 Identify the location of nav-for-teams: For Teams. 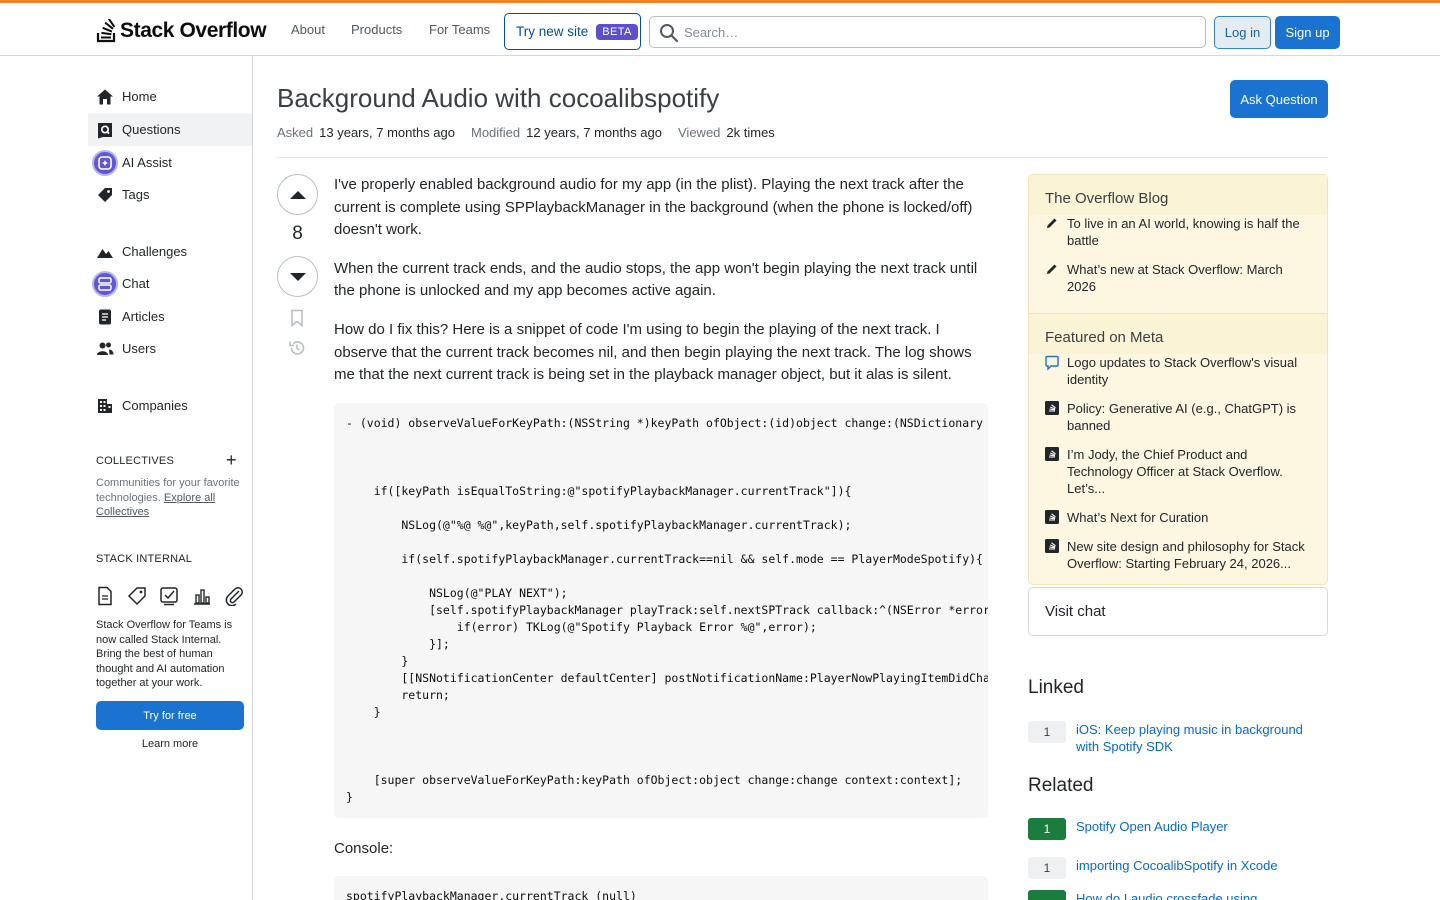
(459, 29).